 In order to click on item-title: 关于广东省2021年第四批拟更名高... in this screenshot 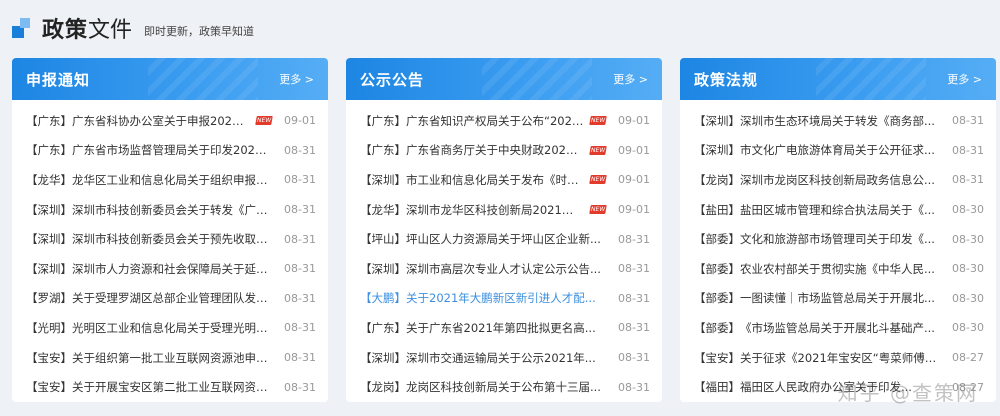, I will do `click(506, 328)`.